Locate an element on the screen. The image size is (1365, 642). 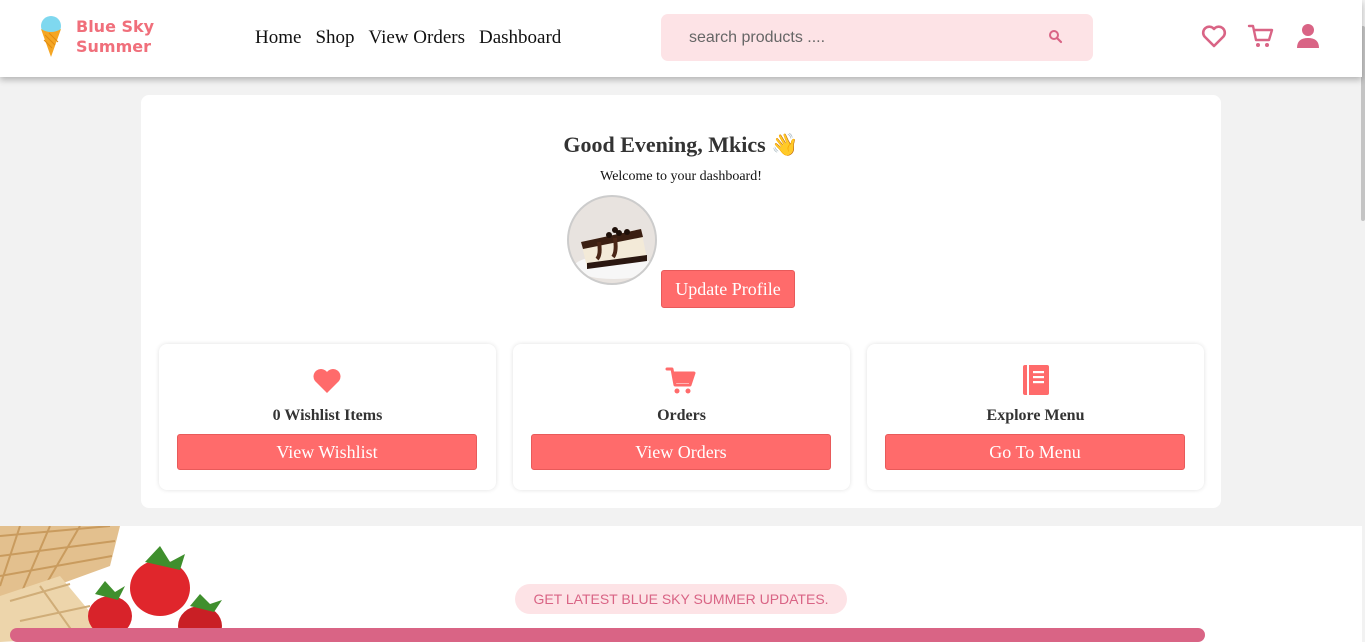
nav-home: Home is located at coordinates (278, 38).